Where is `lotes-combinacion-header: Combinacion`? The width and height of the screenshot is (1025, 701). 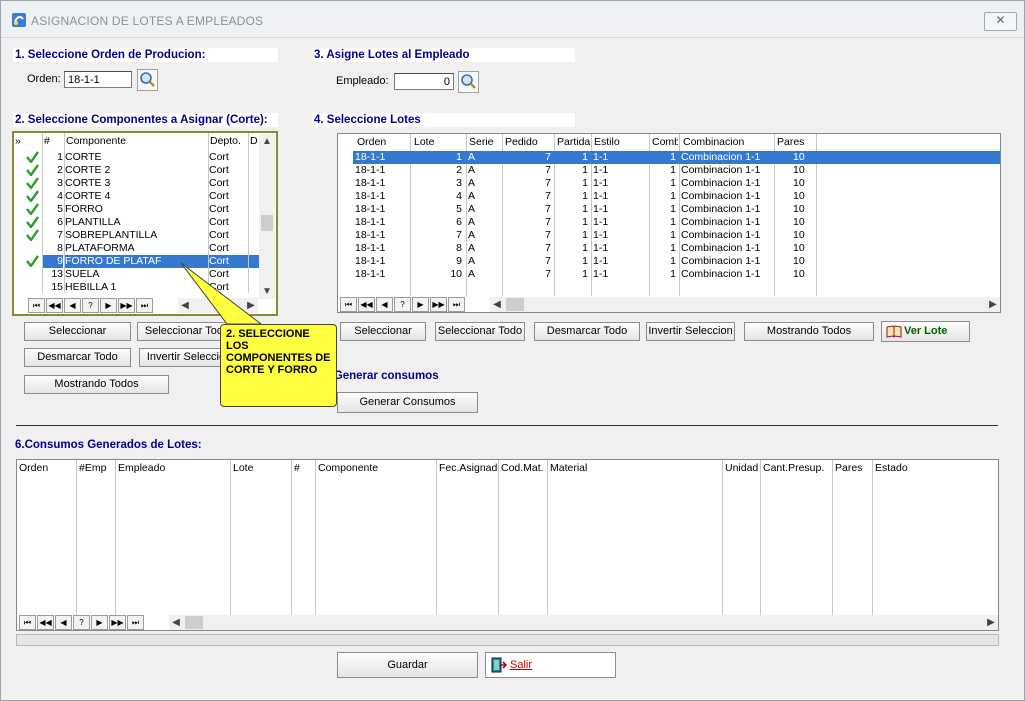
lotes-combinacion-header: Combinacion is located at coordinates (713, 142).